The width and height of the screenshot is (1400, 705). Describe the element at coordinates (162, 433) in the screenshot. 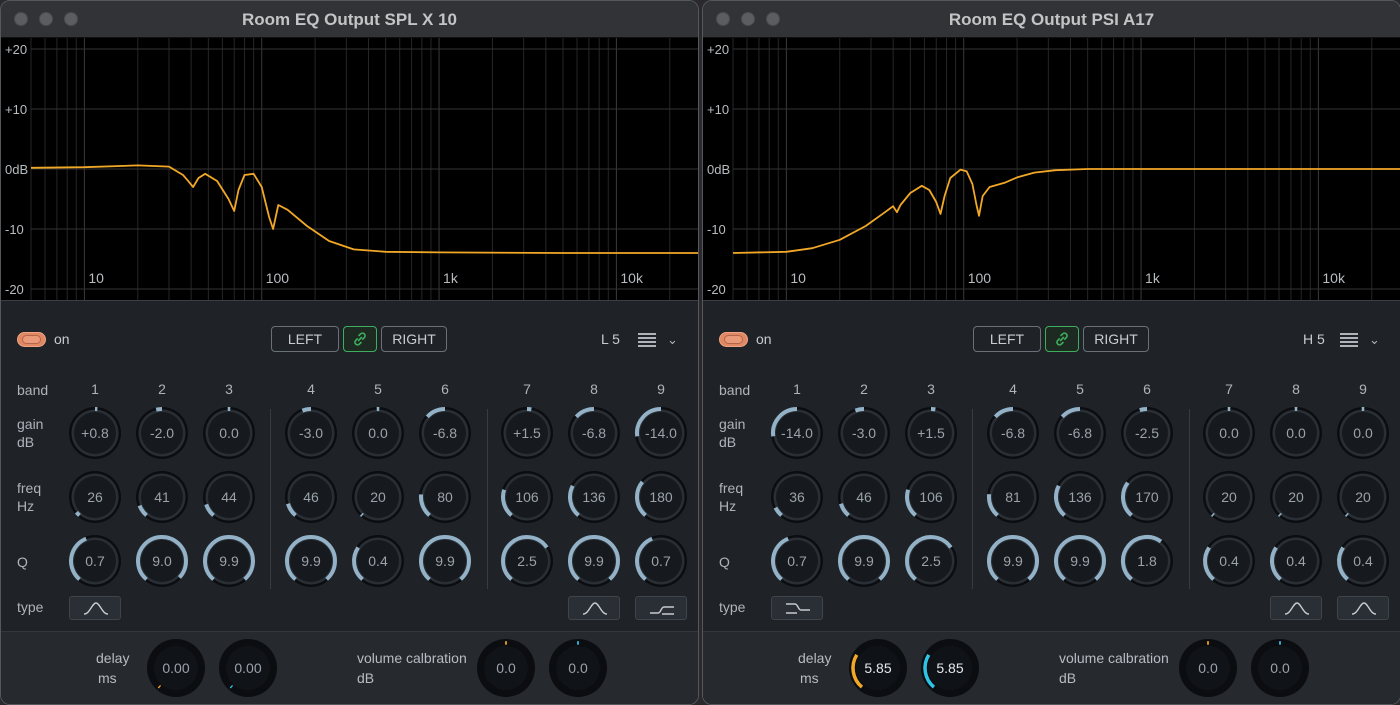

I see `gain-knob-band-2: -2.0` at that location.